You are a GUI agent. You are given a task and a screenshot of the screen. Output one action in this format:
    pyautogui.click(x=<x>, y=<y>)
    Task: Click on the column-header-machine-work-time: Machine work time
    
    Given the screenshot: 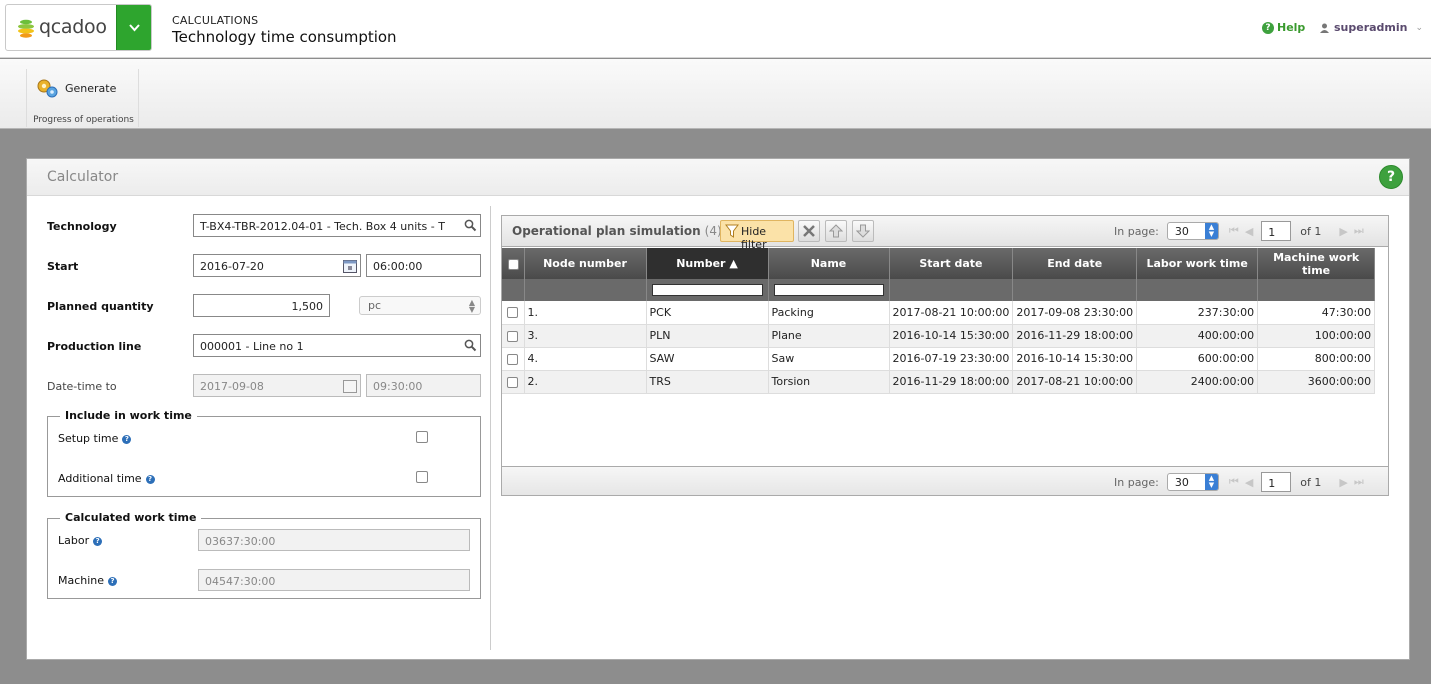 What is the action you would take?
    pyautogui.click(x=1316, y=263)
    